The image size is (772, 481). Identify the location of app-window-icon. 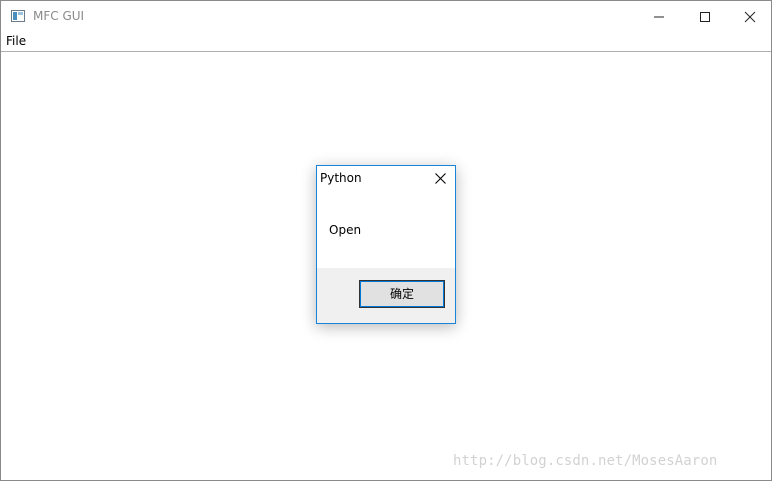
(18, 16).